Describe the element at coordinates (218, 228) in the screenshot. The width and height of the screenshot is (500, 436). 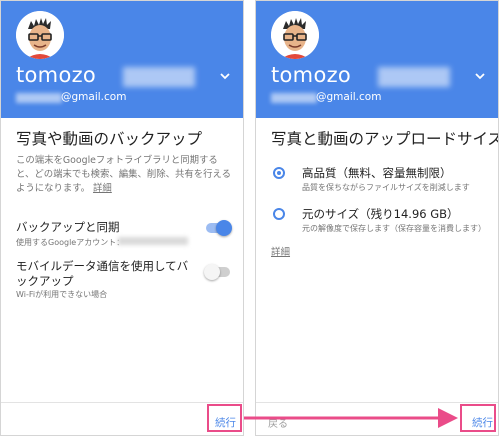
I see `backup-sync-toggle` at that location.